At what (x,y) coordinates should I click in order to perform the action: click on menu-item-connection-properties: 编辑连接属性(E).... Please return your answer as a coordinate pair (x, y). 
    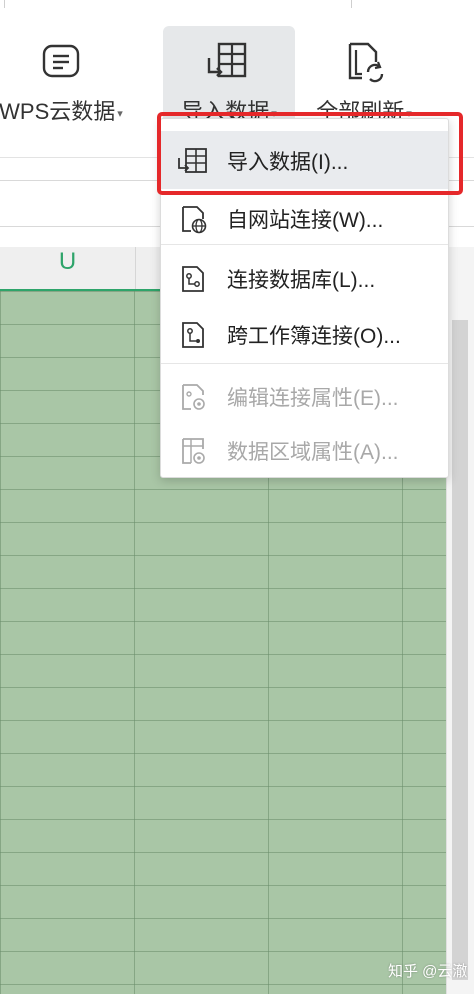
    Looking at the image, I should click on (304, 396).